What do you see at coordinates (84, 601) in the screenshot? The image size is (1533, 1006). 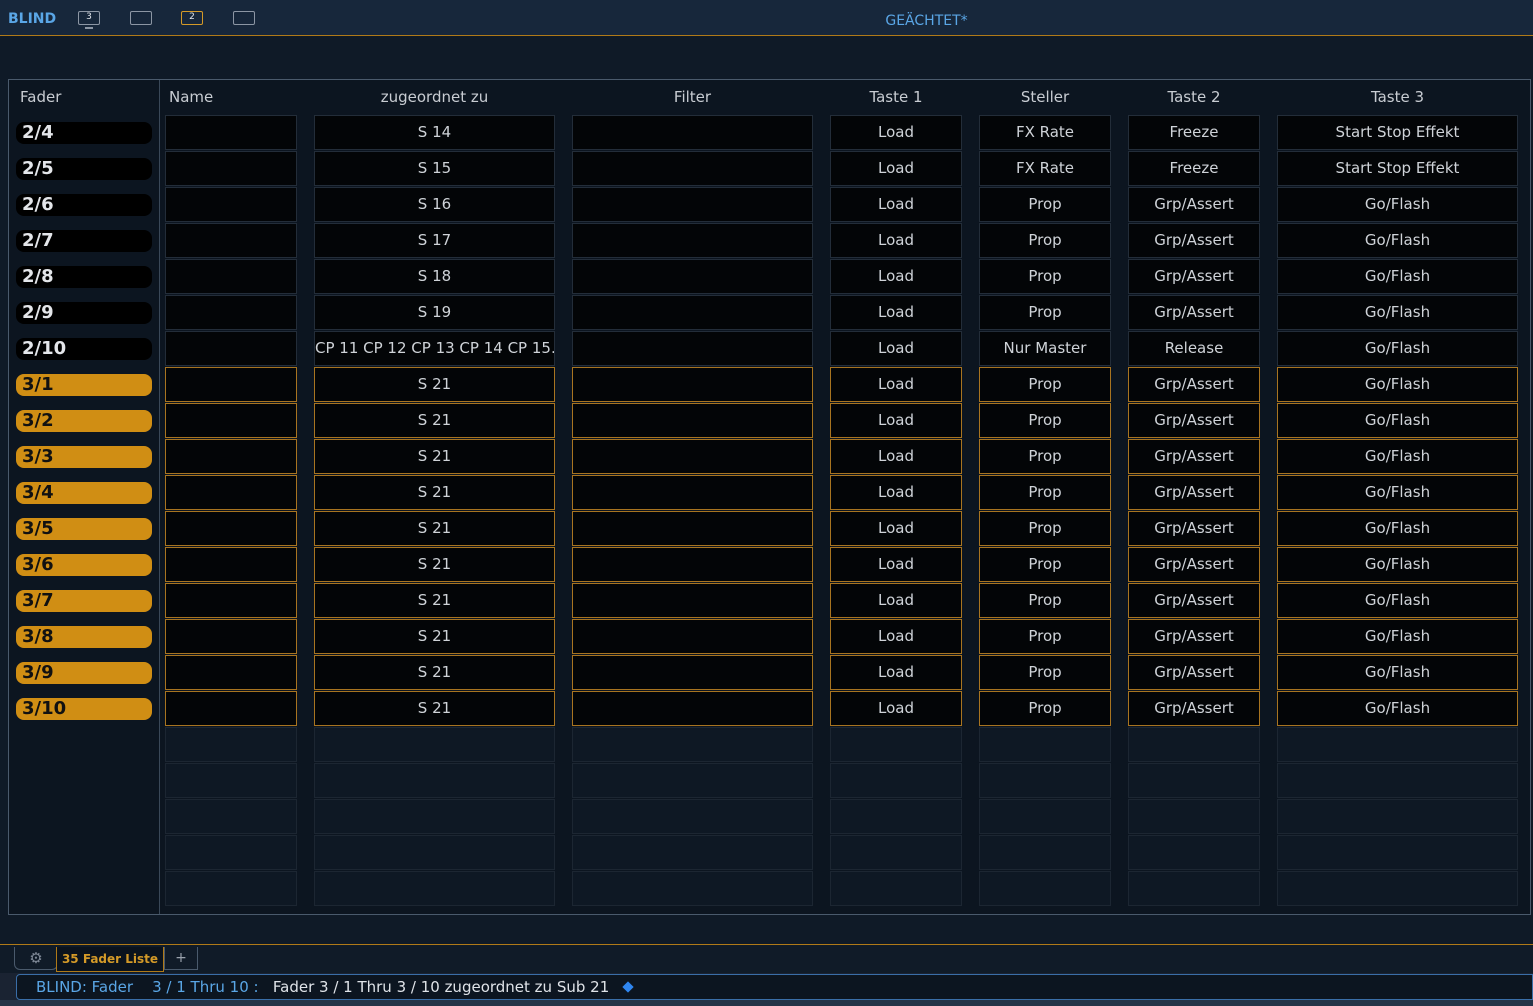 I see `fader-badge: 3/7` at bounding box center [84, 601].